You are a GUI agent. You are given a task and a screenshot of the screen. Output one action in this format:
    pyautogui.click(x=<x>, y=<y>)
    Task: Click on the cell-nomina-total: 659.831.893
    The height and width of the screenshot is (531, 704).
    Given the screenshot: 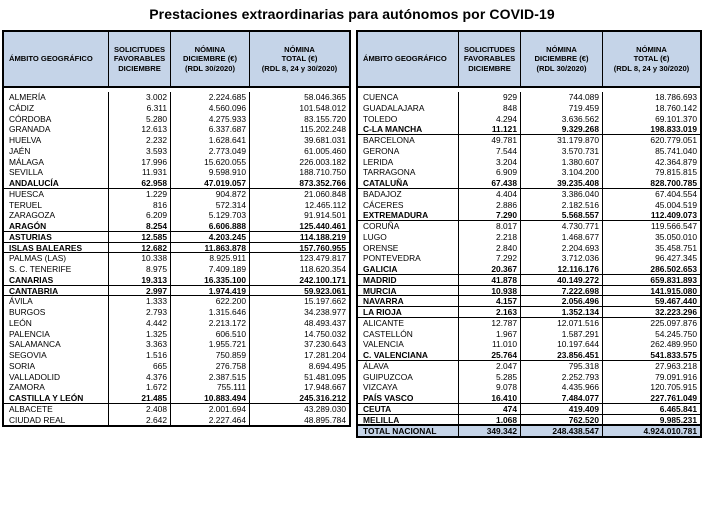 What is the action you would take?
    pyautogui.click(x=651, y=279)
    